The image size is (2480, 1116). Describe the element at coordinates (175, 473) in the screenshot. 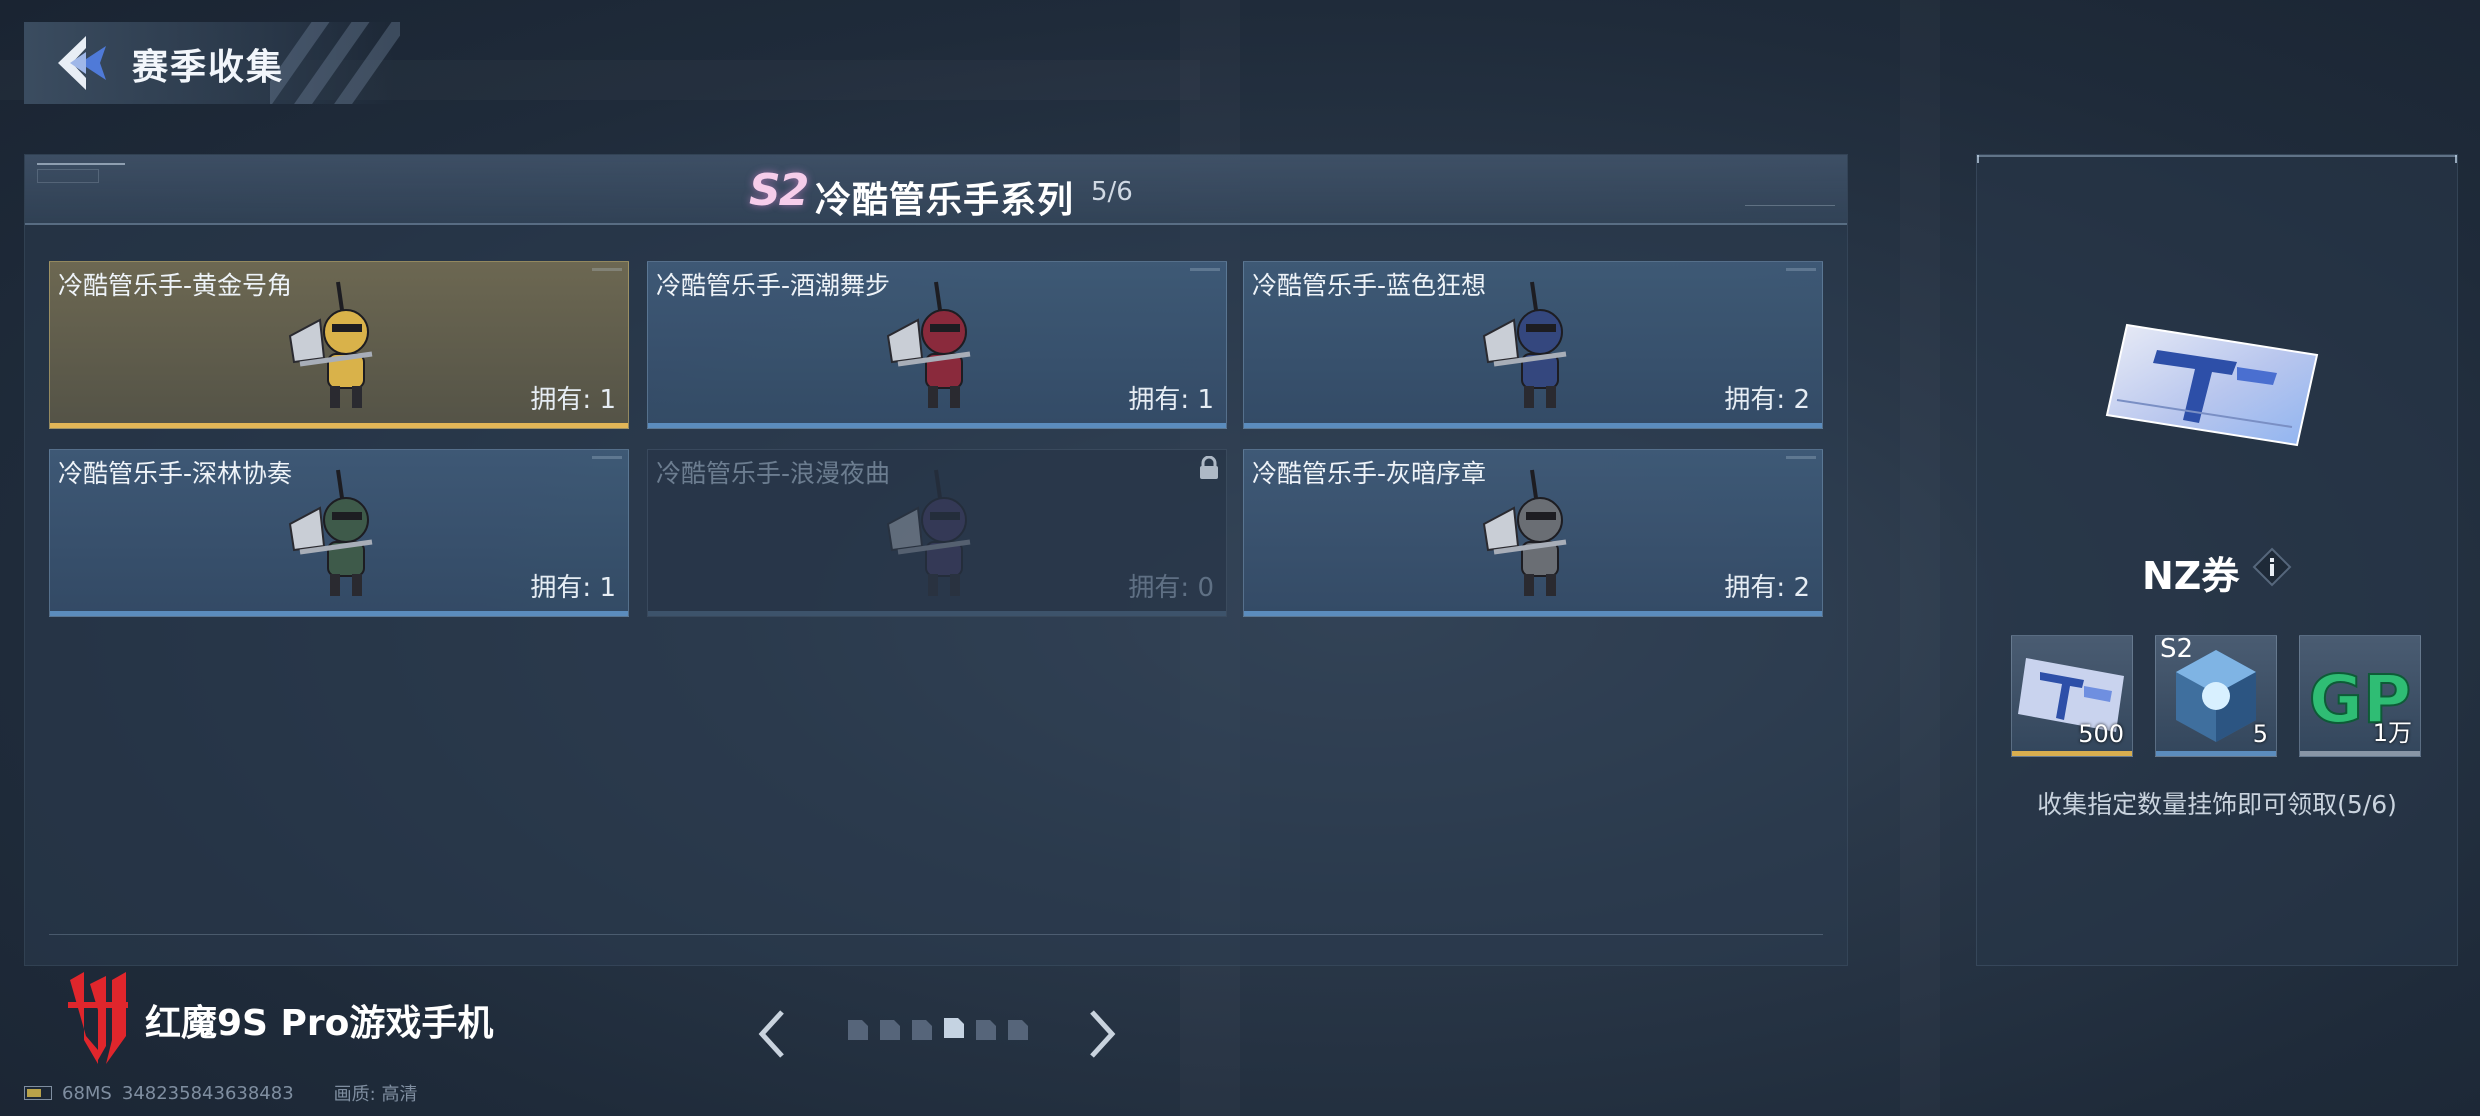

I see `card-name: 冷酷管乐手-深林协奏` at that location.